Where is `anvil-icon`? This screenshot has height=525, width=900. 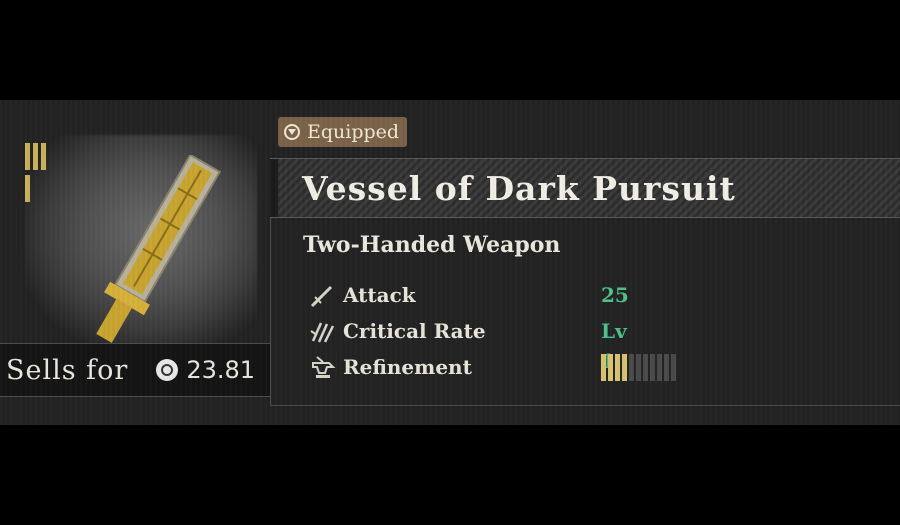
anvil-icon is located at coordinates (324, 367).